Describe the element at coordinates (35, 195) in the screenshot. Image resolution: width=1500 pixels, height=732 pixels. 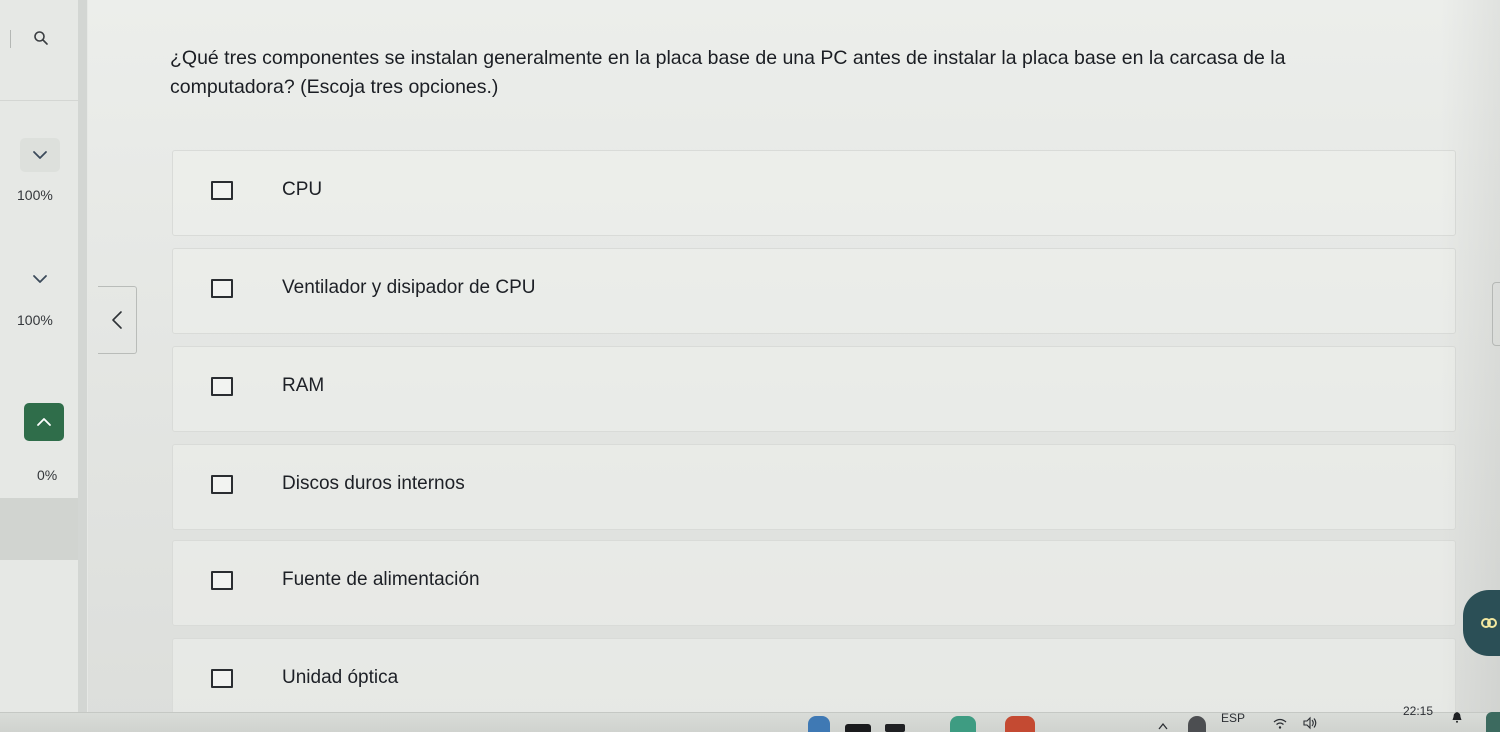
I see `section-1-progress: 100%` at that location.